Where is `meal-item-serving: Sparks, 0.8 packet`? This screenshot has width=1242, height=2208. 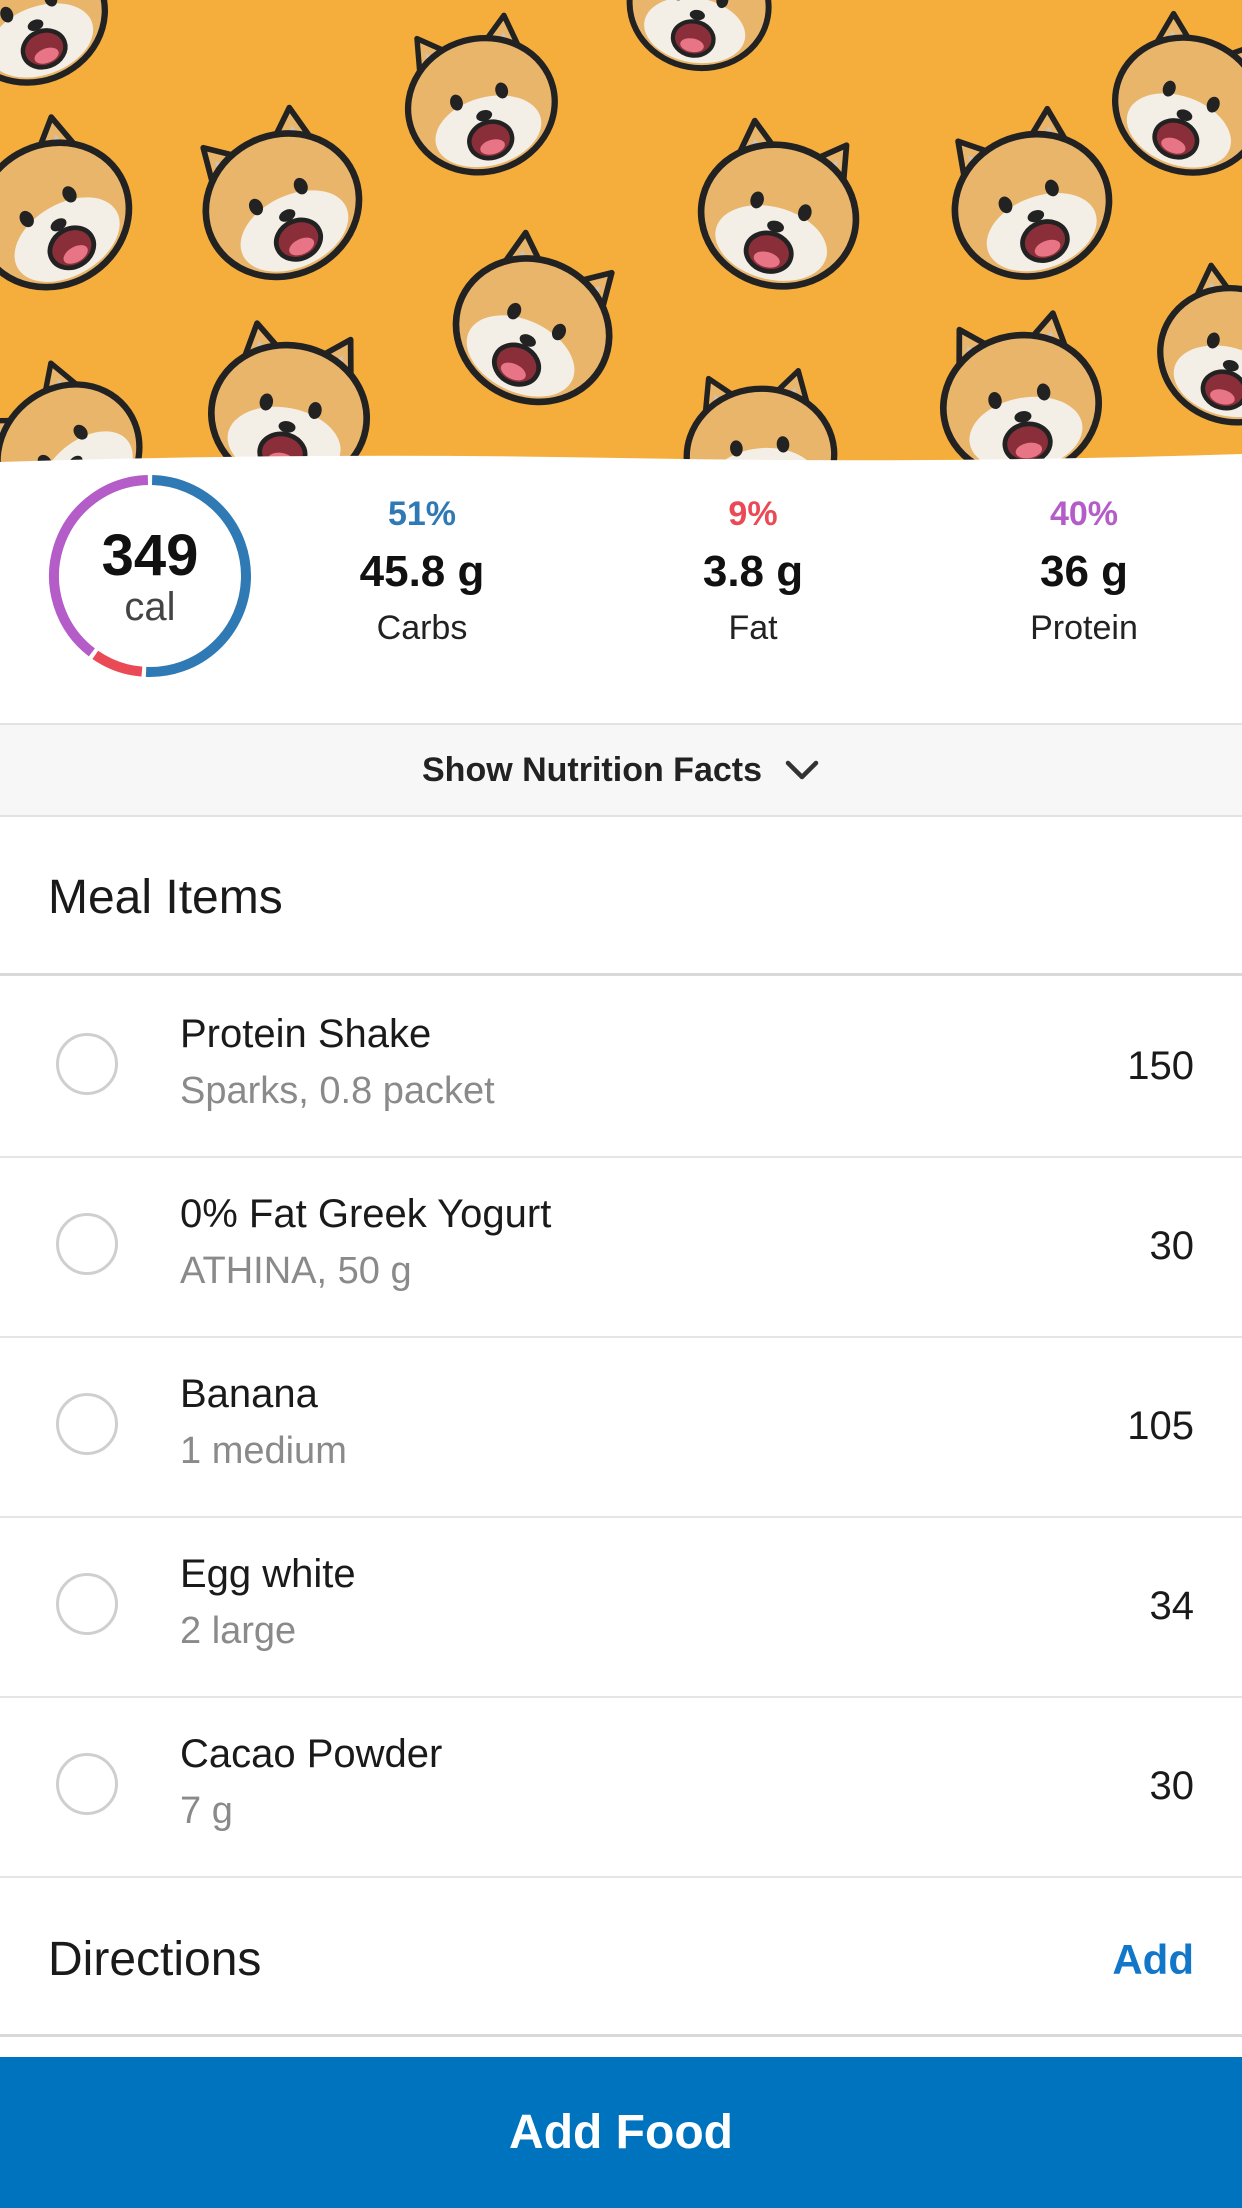
meal-item-serving: Sparks, 0.8 packet is located at coordinates (337, 1091).